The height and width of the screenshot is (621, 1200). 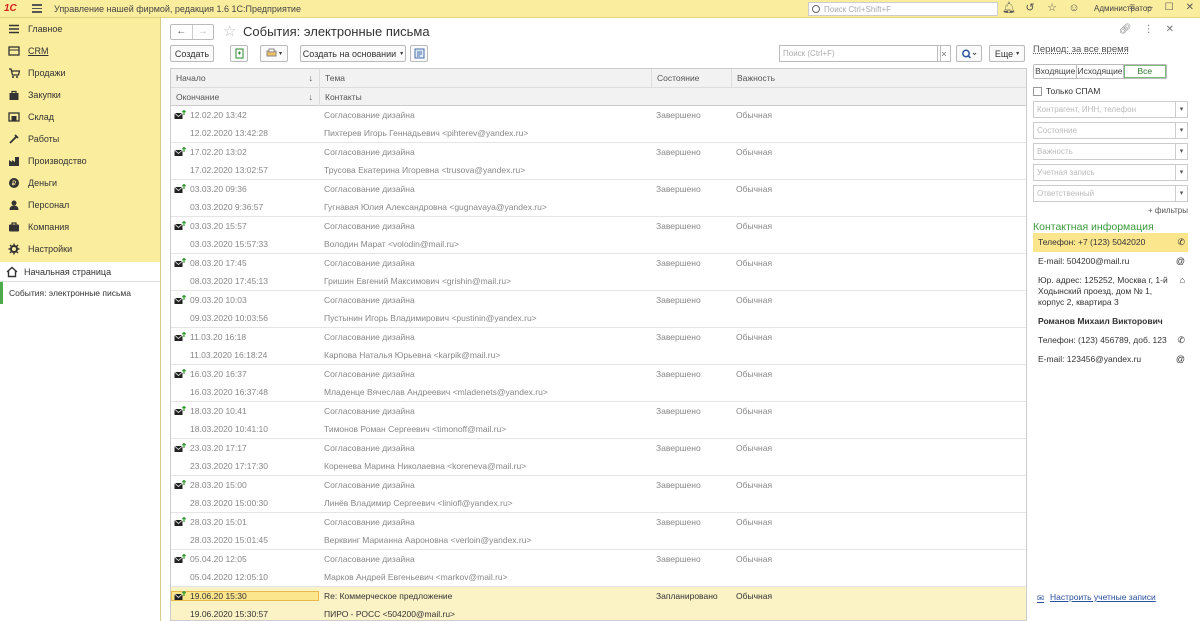 I want to click on report-button, so click(x=419, y=53).